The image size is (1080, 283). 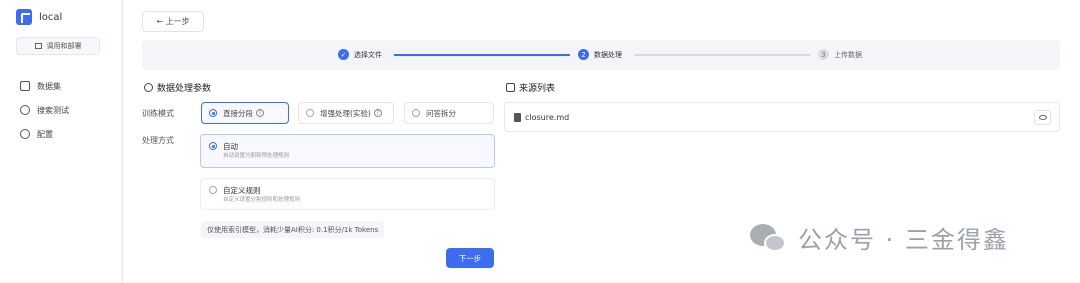 I want to click on source-title-text: 来源列表, so click(x=537, y=89).